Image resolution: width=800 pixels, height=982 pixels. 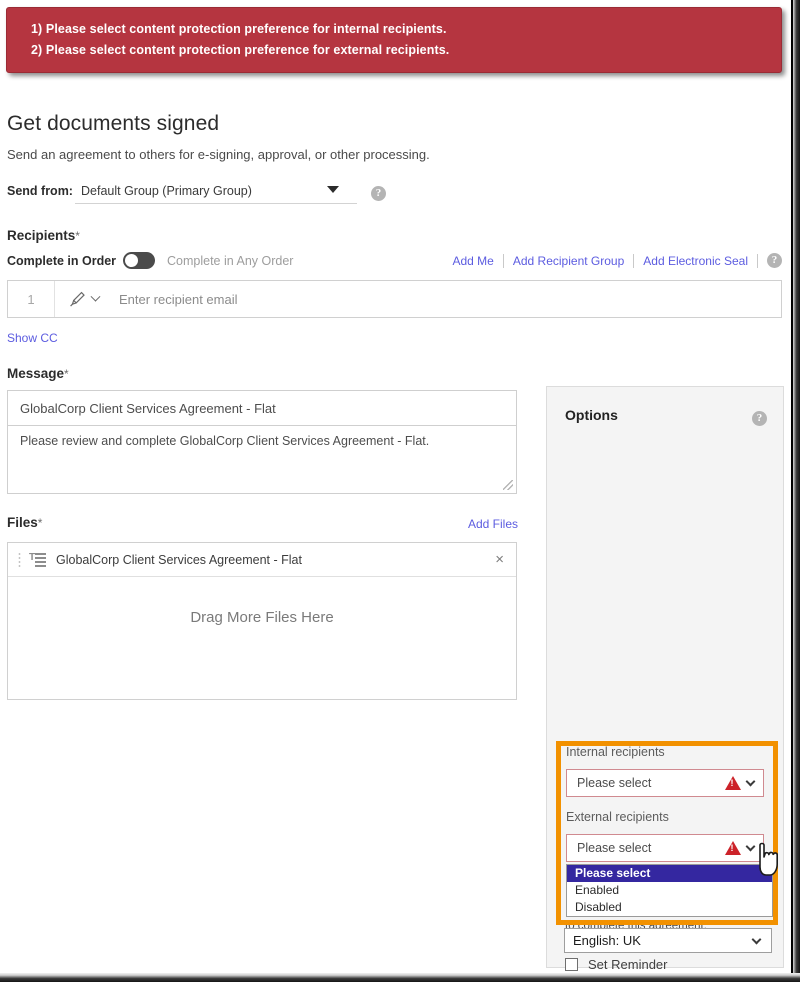 I want to click on page-edge-right-line, so click(x=792, y=491).